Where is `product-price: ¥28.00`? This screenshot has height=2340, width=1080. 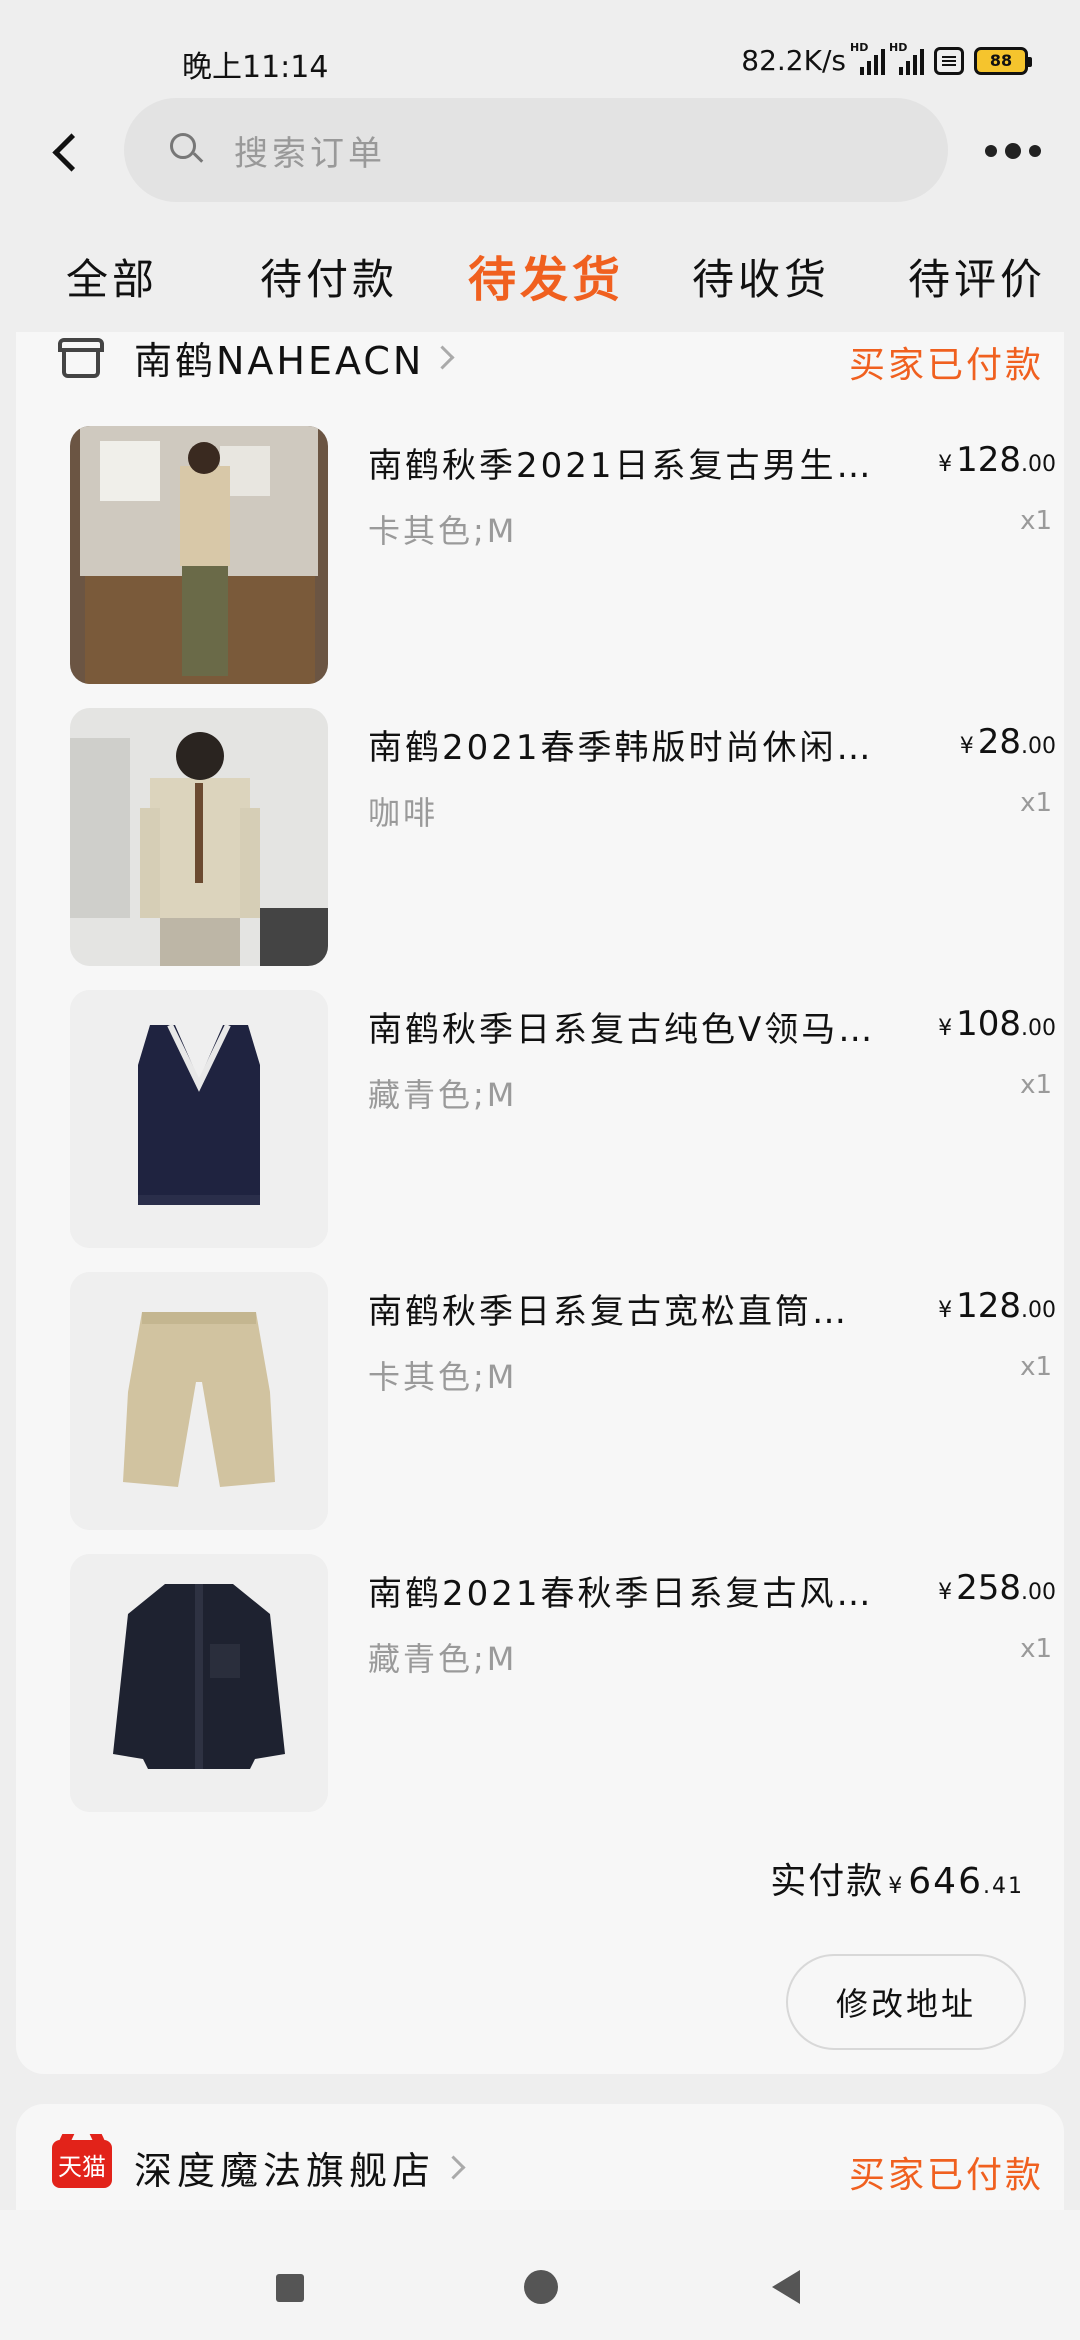 product-price: ¥28.00 is located at coordinates (1007, 742).